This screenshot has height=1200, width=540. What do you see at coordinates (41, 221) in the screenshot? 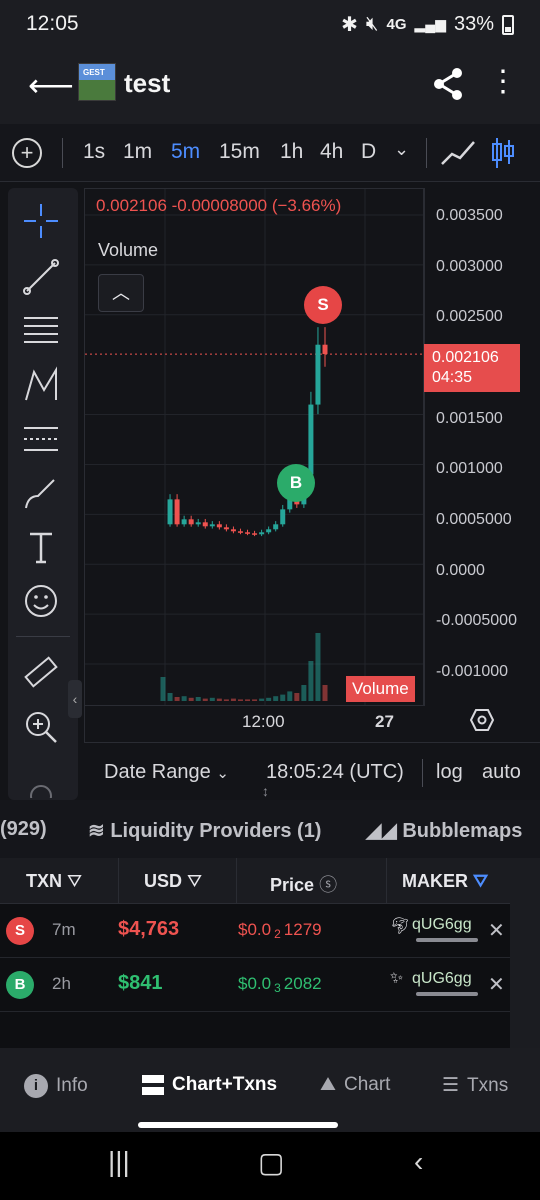
I see `crosshair-icon` at bounding box center [41, 221].